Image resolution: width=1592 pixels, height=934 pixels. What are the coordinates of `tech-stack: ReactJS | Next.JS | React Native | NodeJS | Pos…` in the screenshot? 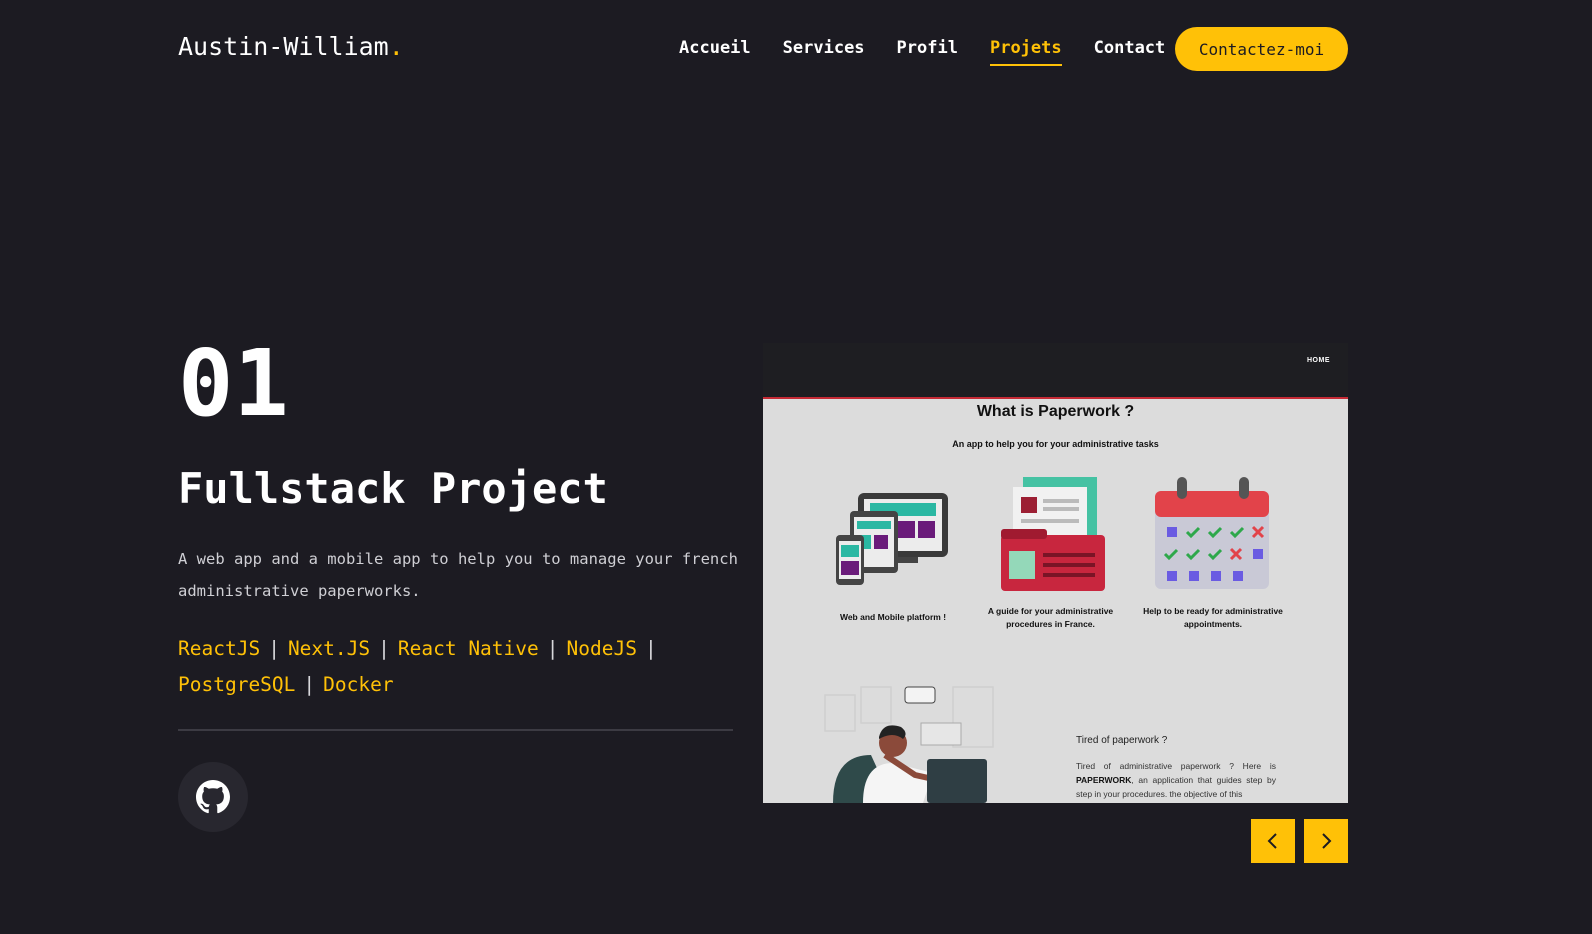 It's located at (417, 666).